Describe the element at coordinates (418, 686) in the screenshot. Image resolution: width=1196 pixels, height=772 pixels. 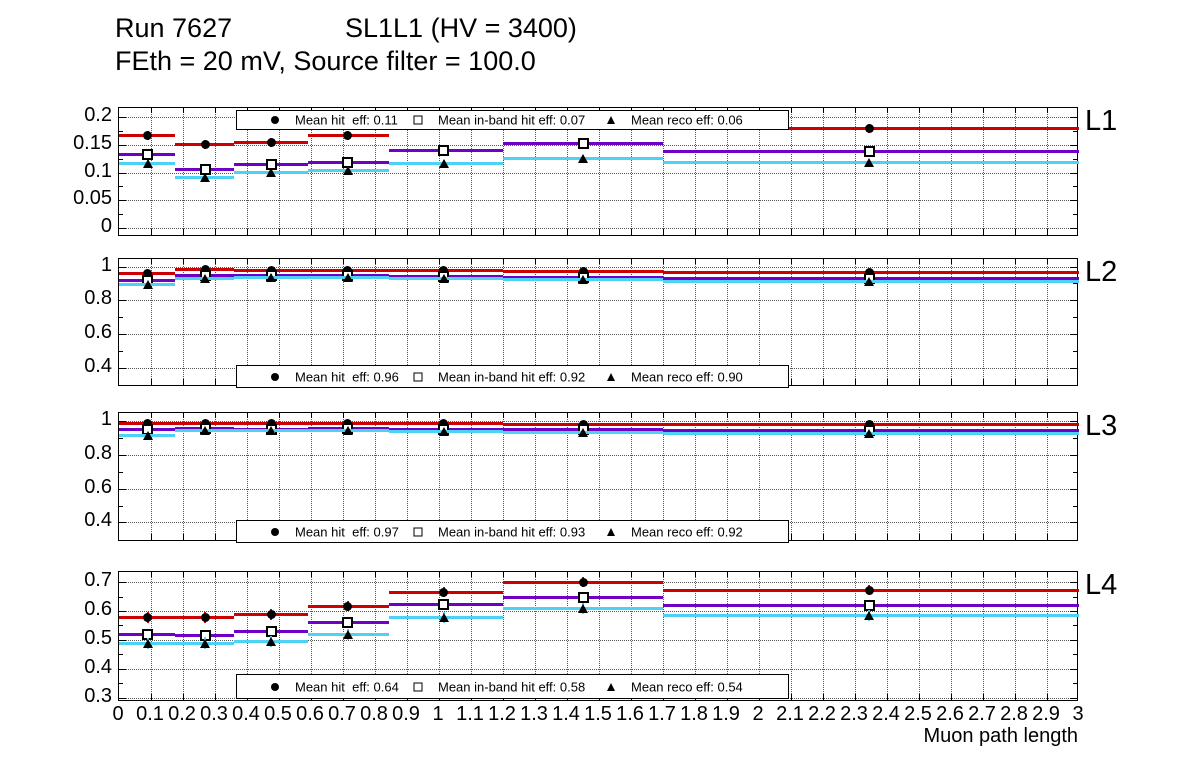
I see `legend-open-square-icon` at that location.